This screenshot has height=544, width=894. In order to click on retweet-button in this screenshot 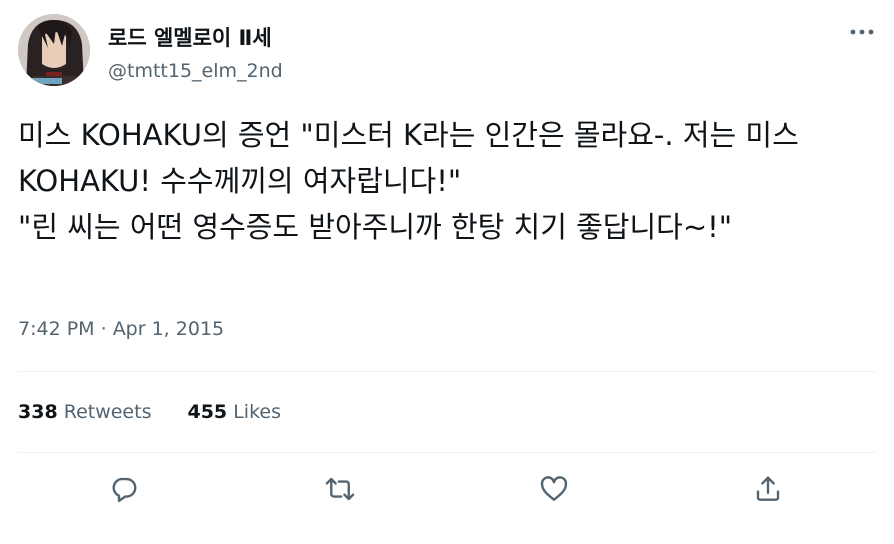, I will do `click(340, 489)`.